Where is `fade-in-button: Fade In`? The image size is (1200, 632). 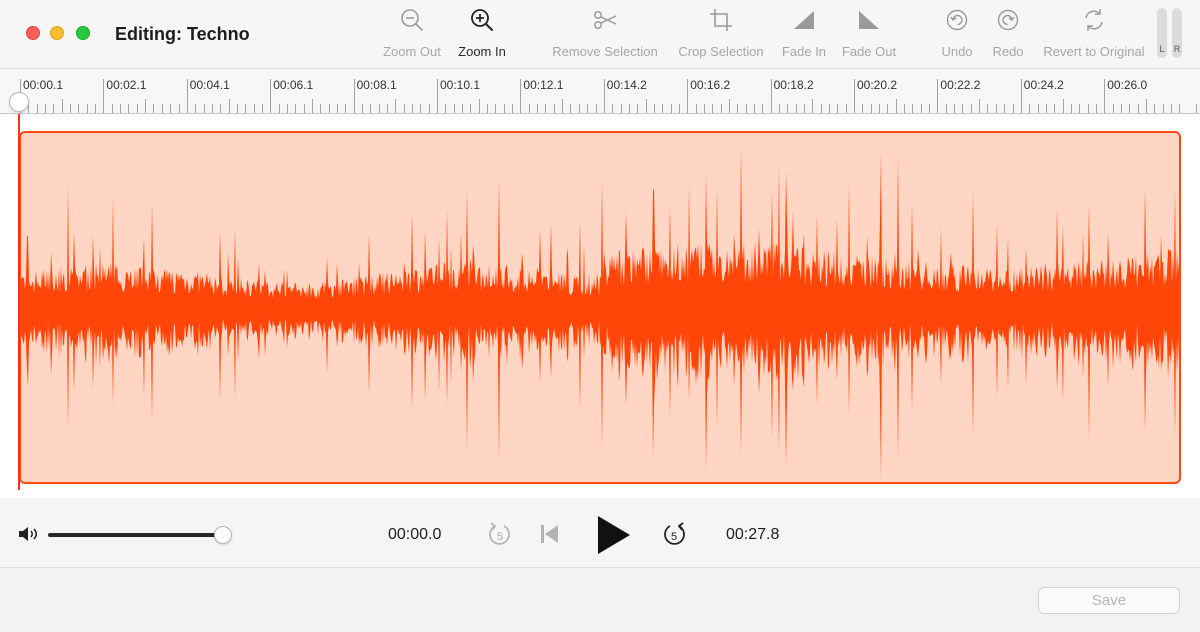
fade-in-button: Fade In is located at coordinates (804, 35).